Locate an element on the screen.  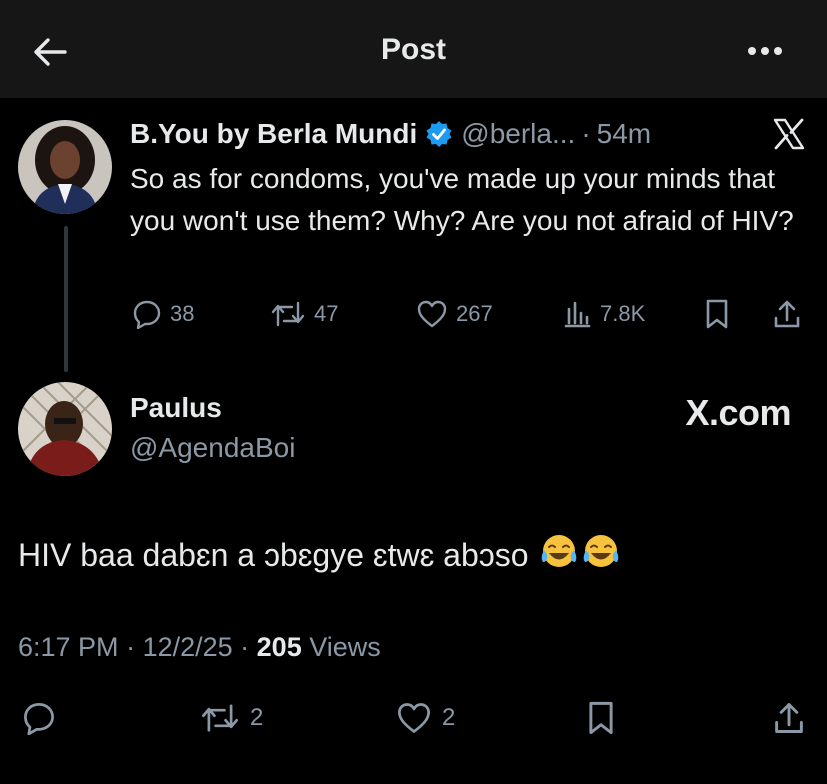
quoted-share-button is located at coordinates (791, 314).